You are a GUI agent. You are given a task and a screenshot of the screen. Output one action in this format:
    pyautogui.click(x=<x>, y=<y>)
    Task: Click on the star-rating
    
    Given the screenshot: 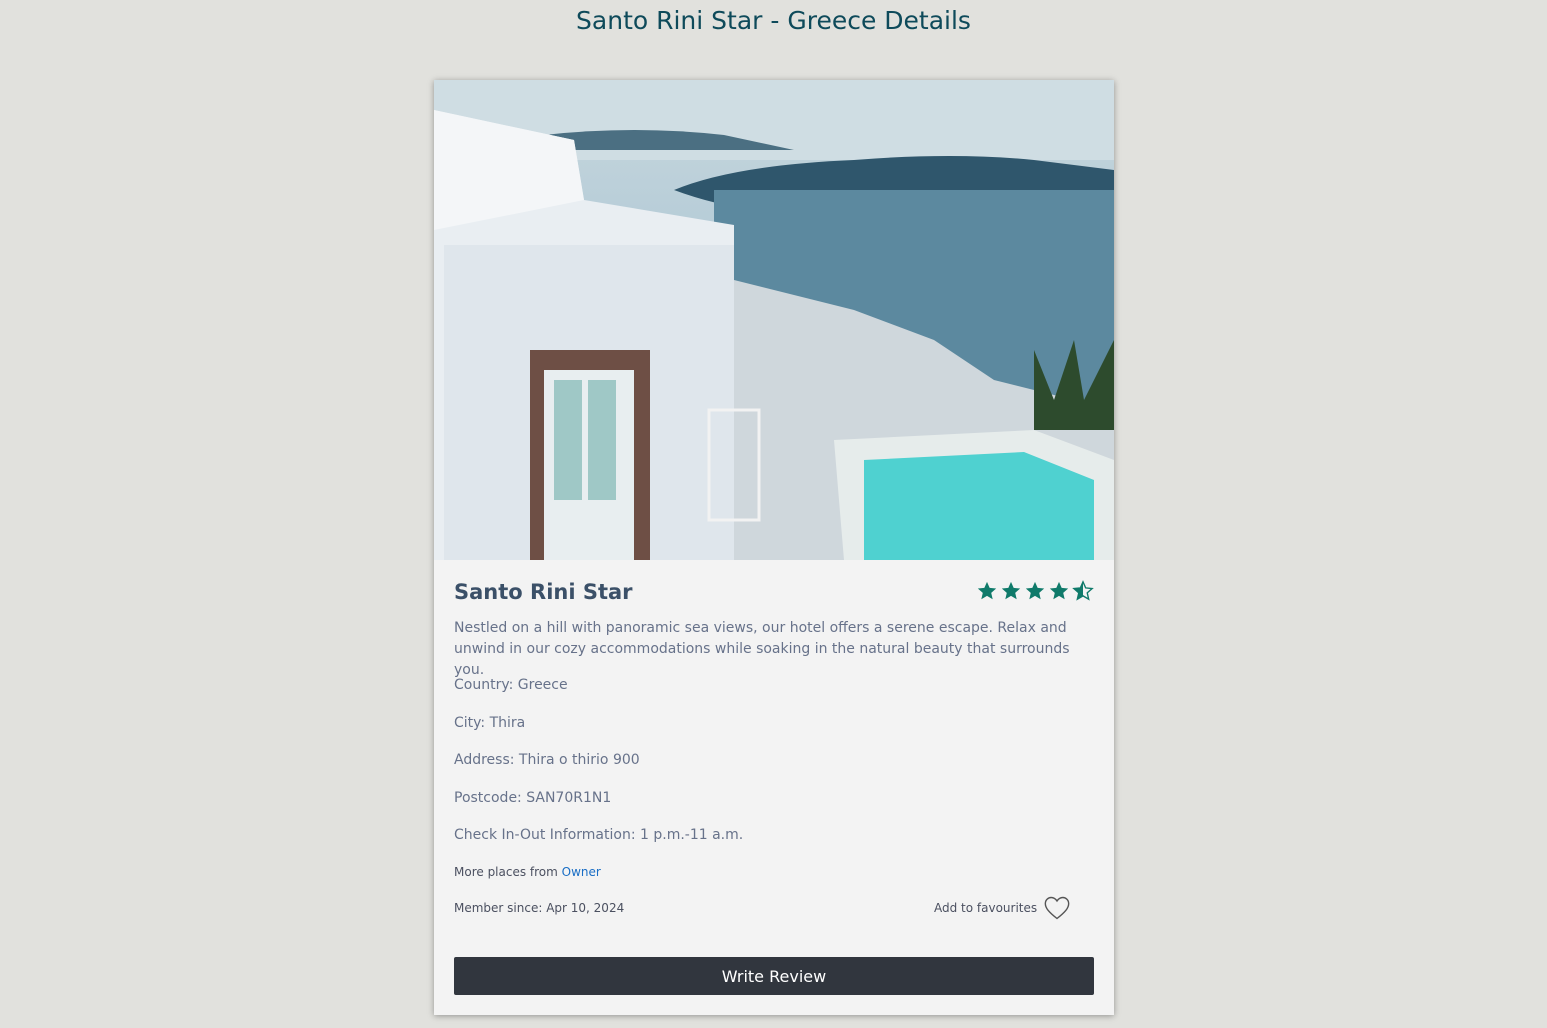 What is the action you would take?
    pyautogui.click(x=1035, y=591)
    